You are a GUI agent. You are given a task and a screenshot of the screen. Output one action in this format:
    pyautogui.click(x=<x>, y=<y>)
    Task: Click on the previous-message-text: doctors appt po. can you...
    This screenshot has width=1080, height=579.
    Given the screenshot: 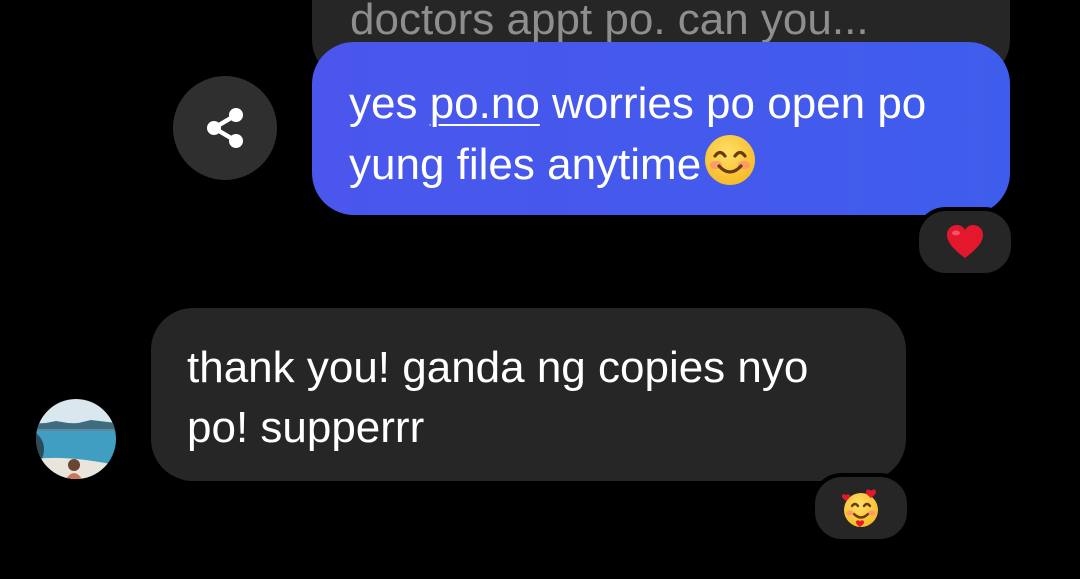 What is the action you would take?
    pyautogui.click(x=609, y=22)
    